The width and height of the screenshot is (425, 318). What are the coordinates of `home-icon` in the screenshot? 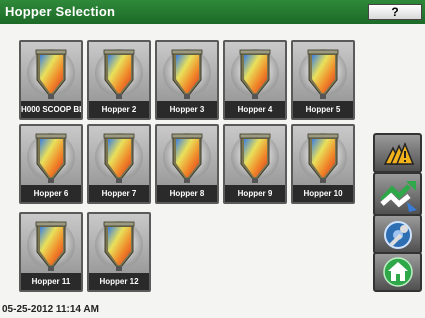 It's located at (398, 272).